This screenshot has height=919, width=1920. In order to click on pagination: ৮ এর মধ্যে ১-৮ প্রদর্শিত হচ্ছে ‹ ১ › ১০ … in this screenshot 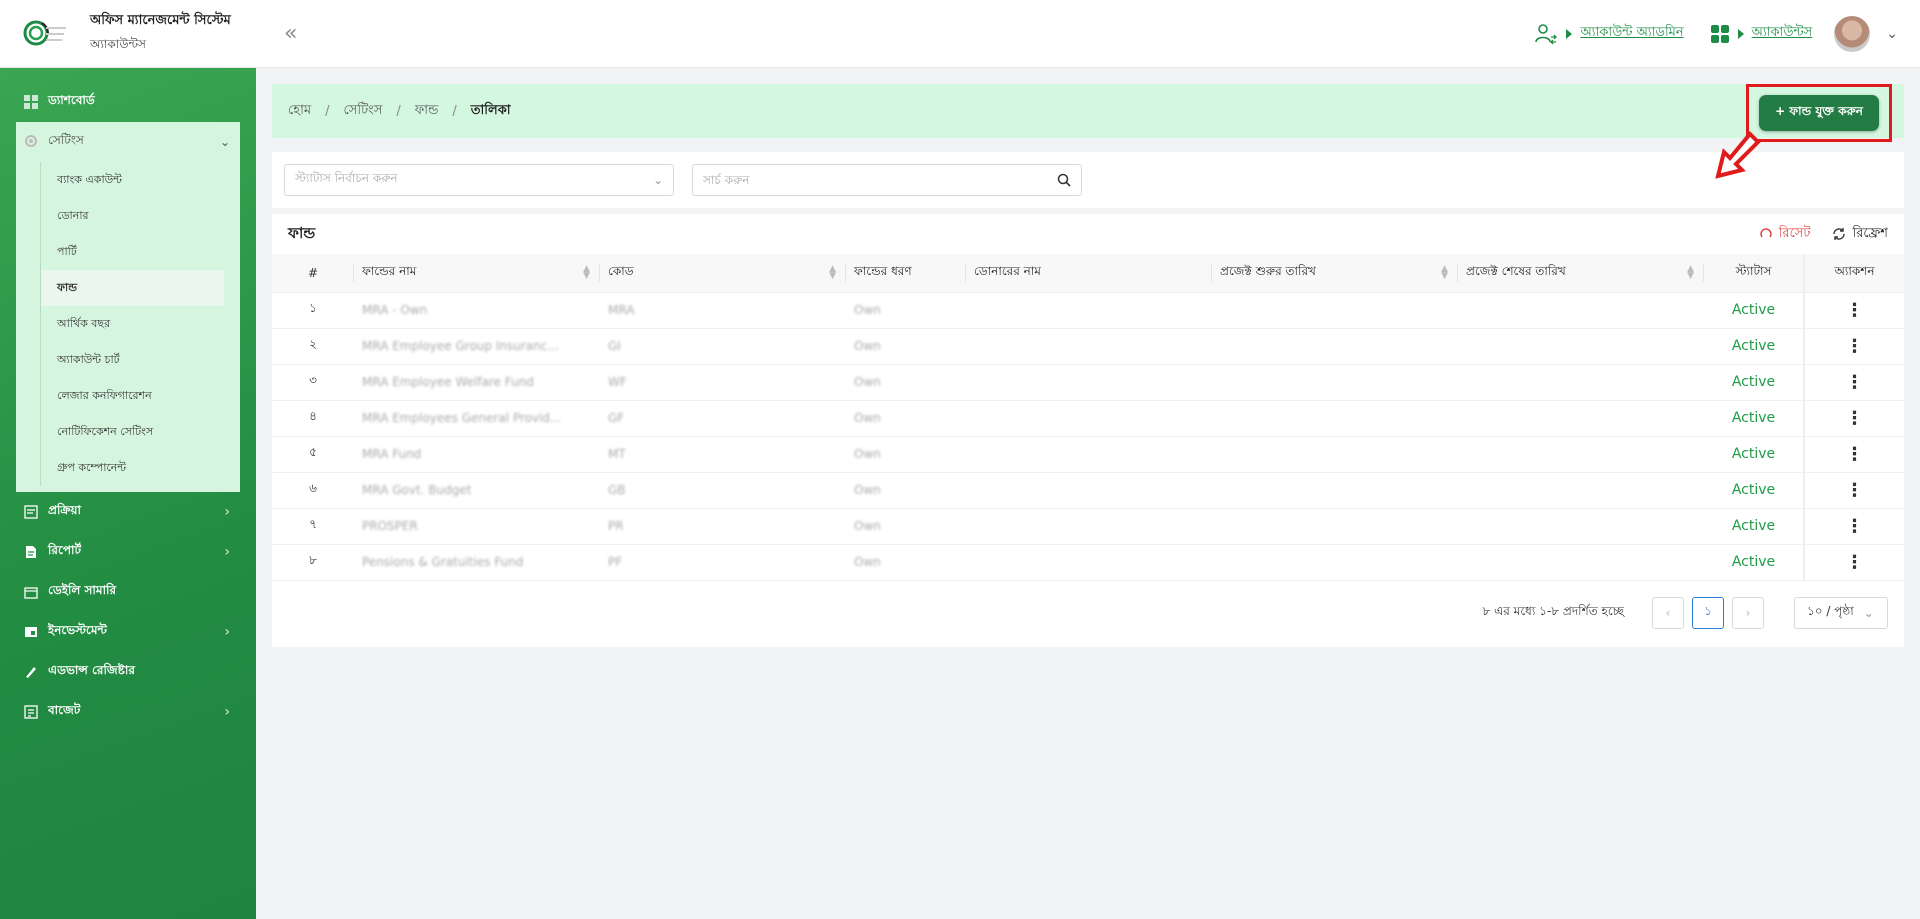, I will do `click(1088, 612)`.